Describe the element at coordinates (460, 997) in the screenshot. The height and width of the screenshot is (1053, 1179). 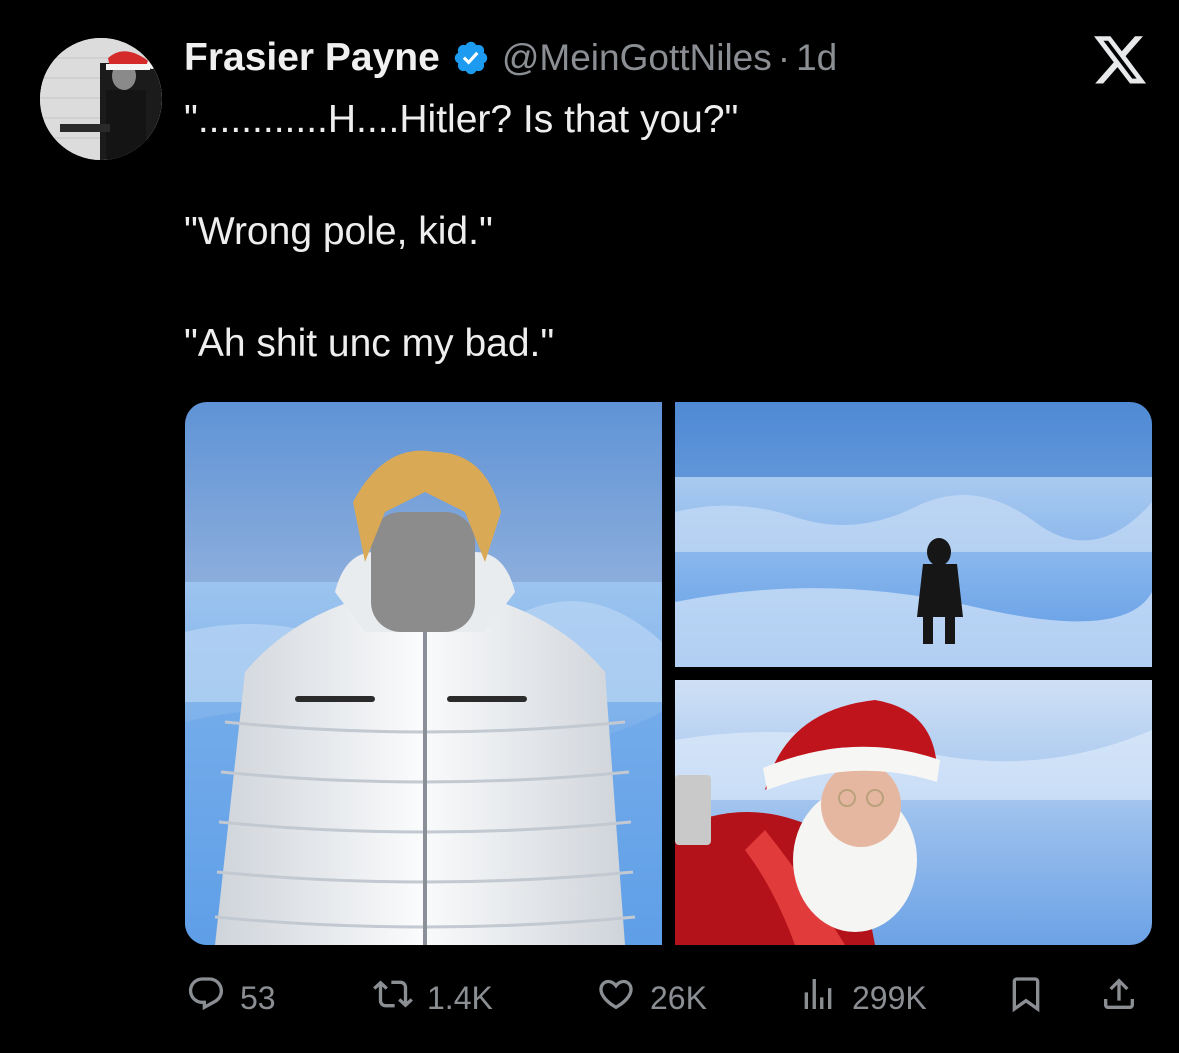
I see `repost-count: 1.4K` at that location.